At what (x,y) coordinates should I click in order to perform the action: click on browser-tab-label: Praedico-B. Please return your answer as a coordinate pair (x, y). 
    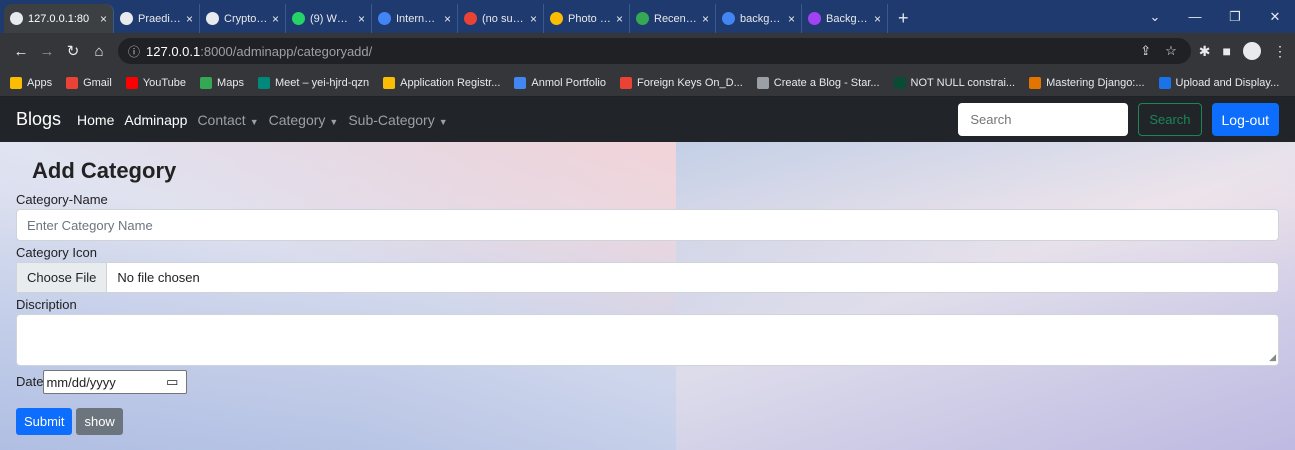
    Looking at the image, I should click on (160, 18).